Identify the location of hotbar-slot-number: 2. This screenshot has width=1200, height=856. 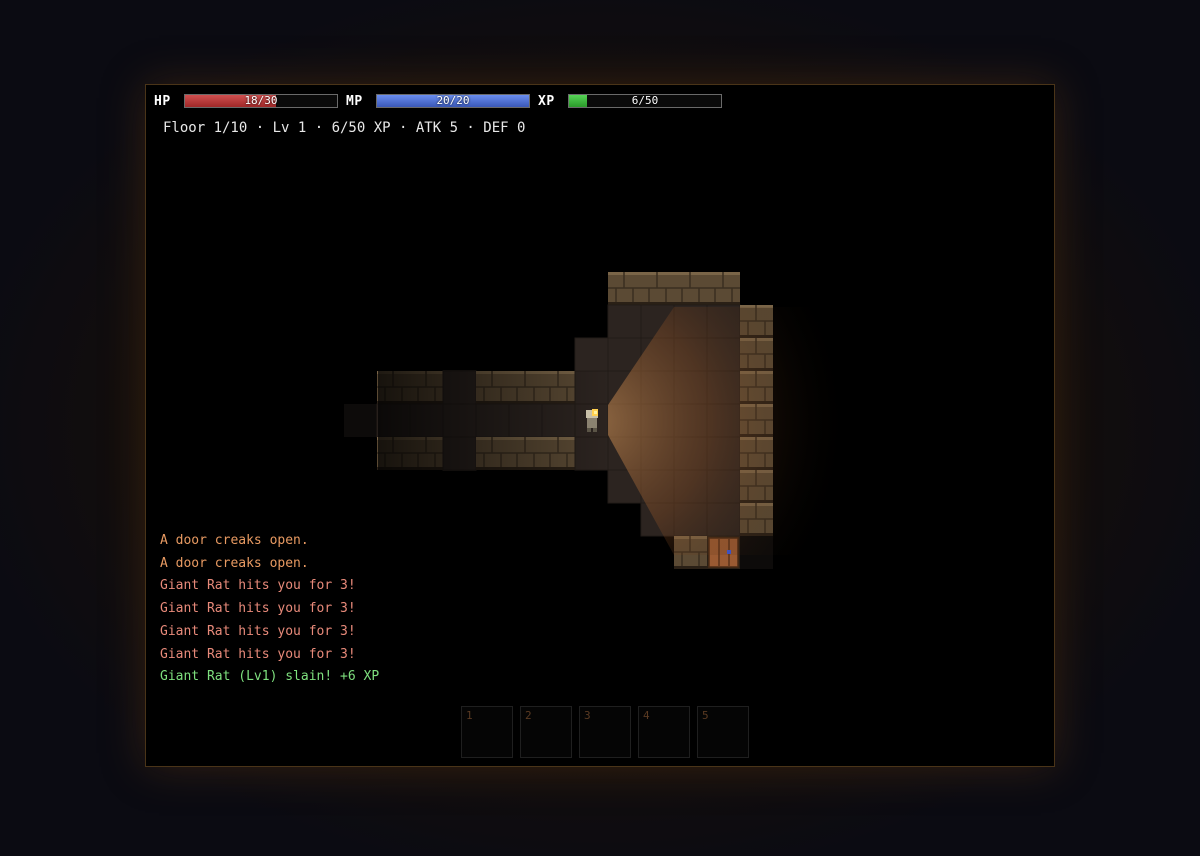
(528, 715).